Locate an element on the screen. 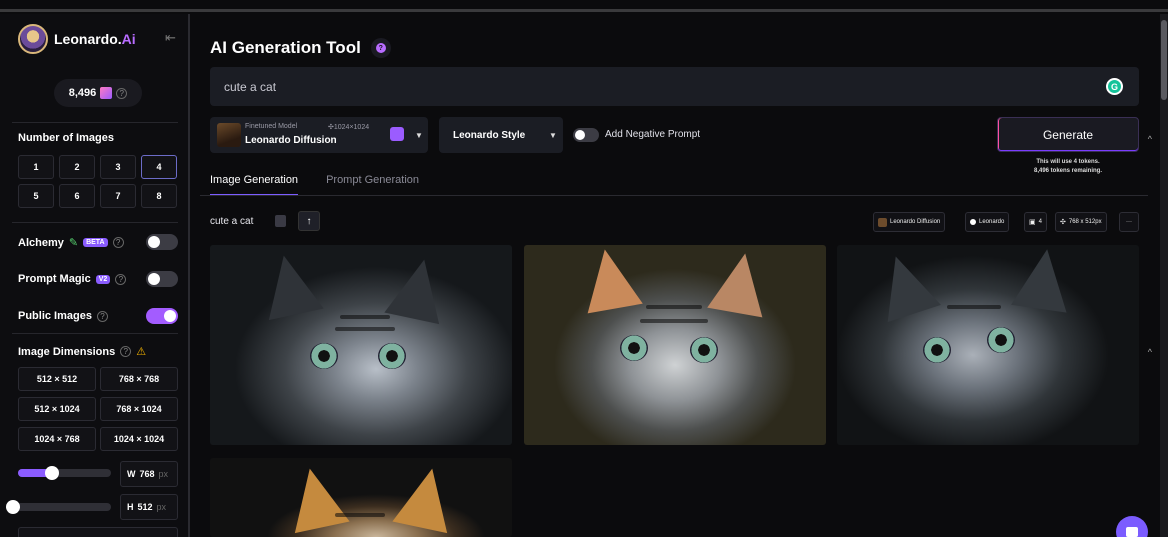 The image size is (1168, 537). brand-logo-row: Leonardo.Ai ⇤ is located at coordinates (98, 39).